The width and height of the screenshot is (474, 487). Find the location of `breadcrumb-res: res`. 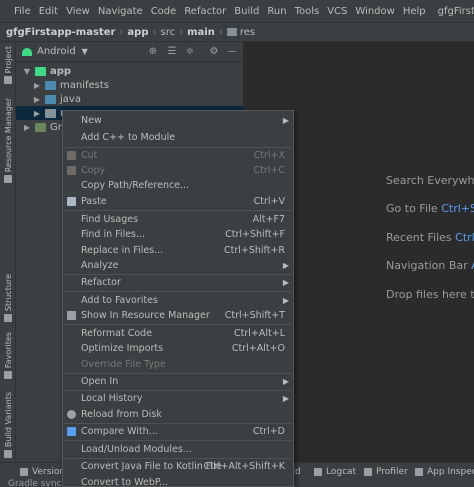

breadcrumb-res: res is located at coordinates (247, 32).